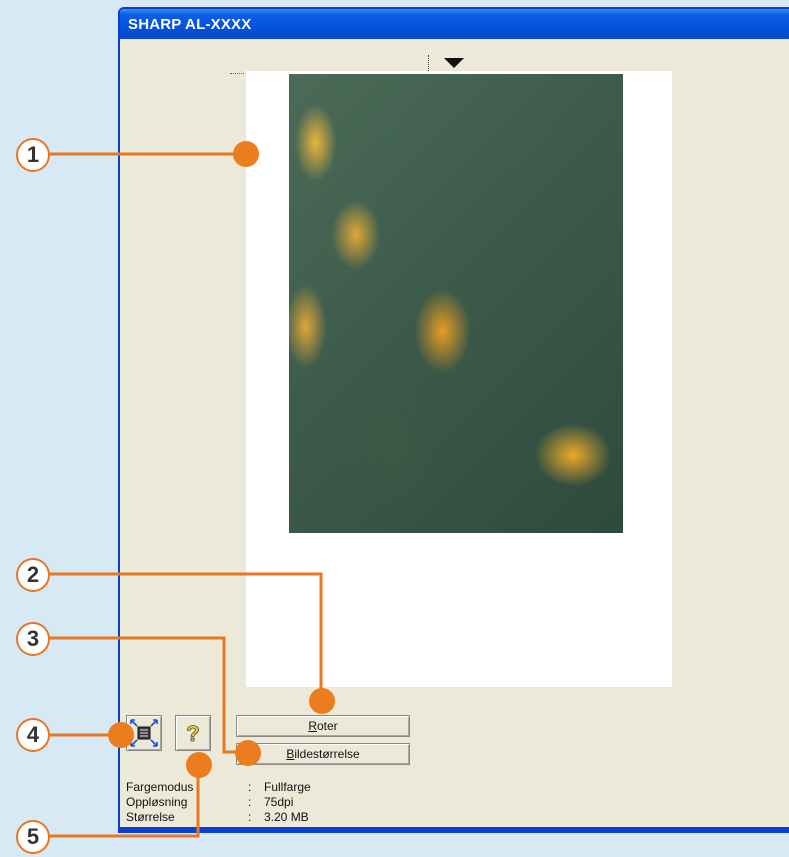  Describe the element at coordinates (33, 575) in the screenshot. I see `callout-2: 2` at that location.